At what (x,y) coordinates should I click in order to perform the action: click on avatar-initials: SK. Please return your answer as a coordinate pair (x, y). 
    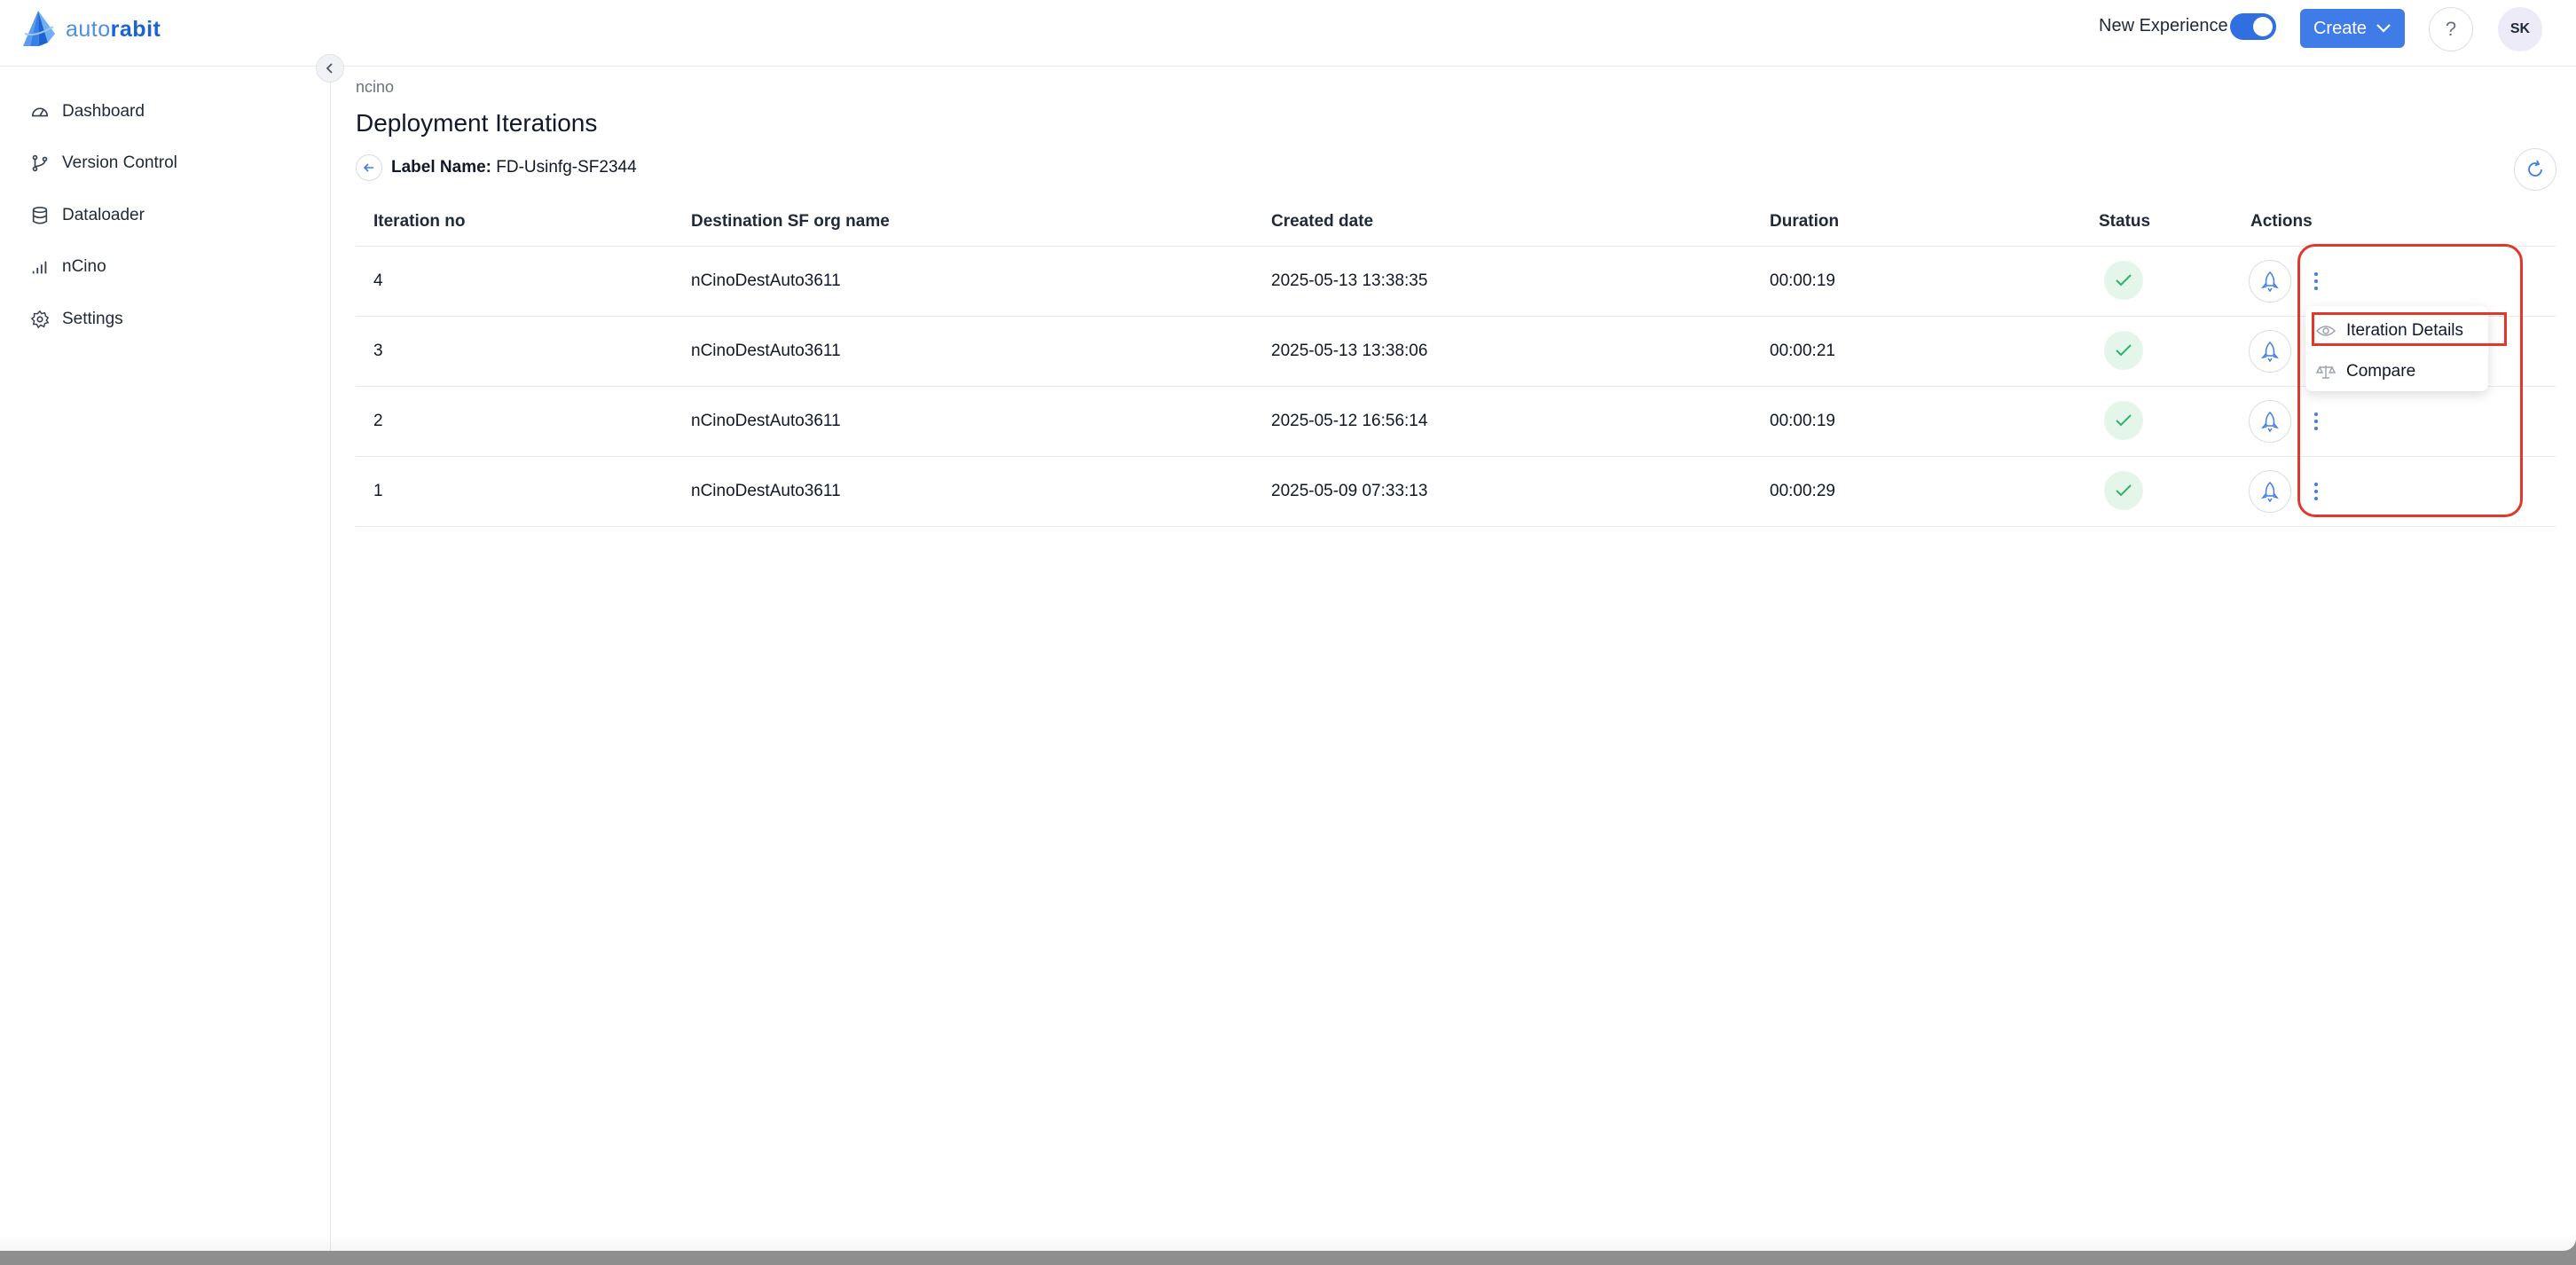
    Looking at the image, I should click on (2520, 28).